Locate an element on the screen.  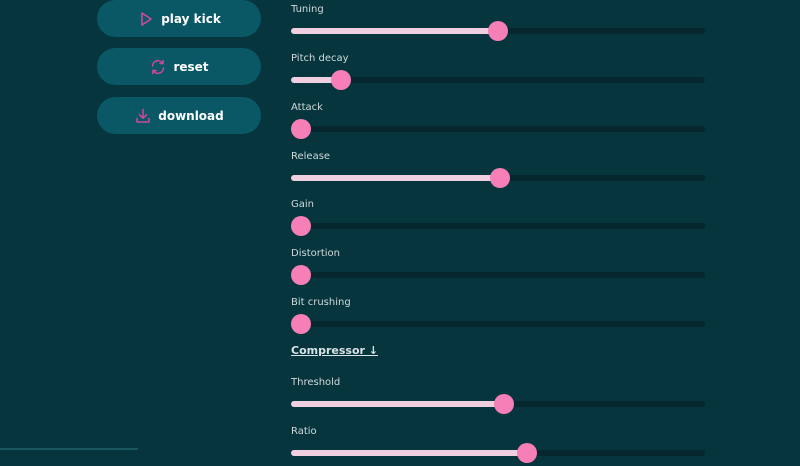
pitch-decay-slider is located at coordinates (498, 80).